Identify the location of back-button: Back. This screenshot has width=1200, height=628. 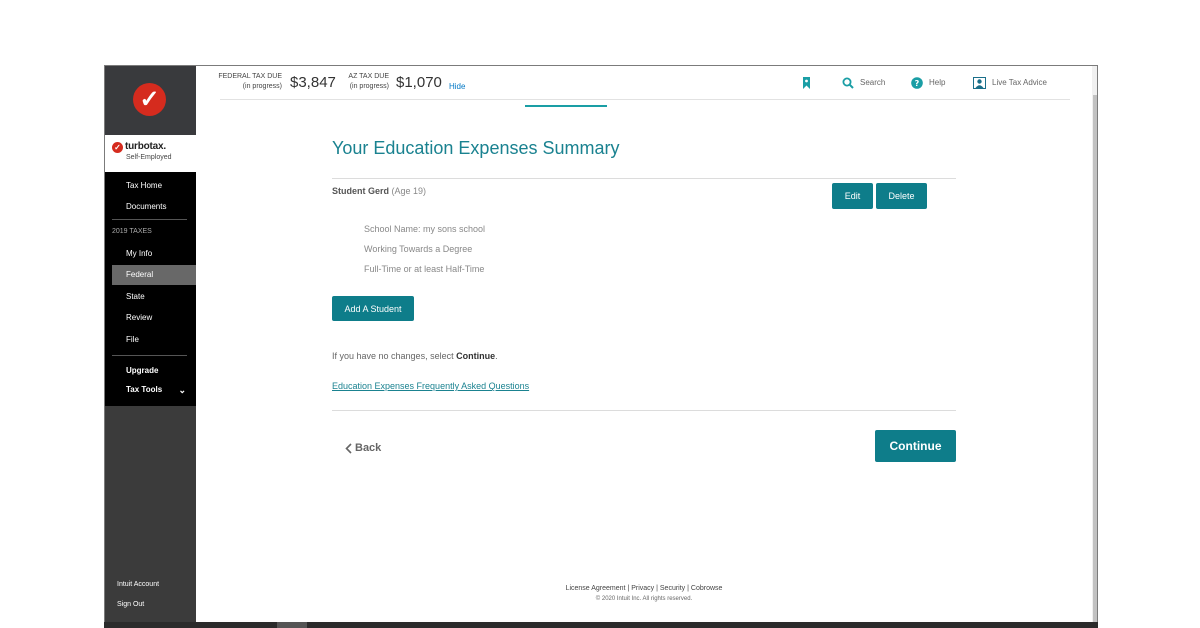
(363, 448).